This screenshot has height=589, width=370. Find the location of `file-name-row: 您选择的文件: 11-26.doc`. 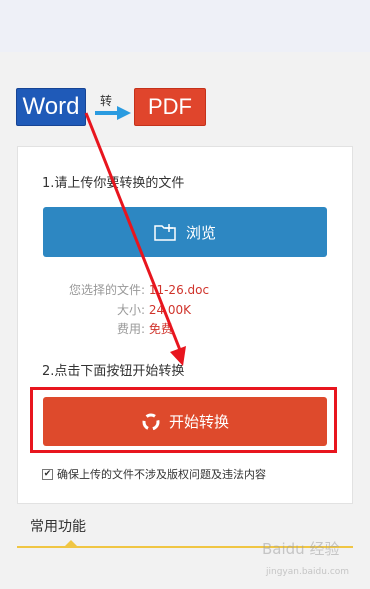

file-name-row: 您选择的文件: 11-26.doc is located at coordinates (104, 289).